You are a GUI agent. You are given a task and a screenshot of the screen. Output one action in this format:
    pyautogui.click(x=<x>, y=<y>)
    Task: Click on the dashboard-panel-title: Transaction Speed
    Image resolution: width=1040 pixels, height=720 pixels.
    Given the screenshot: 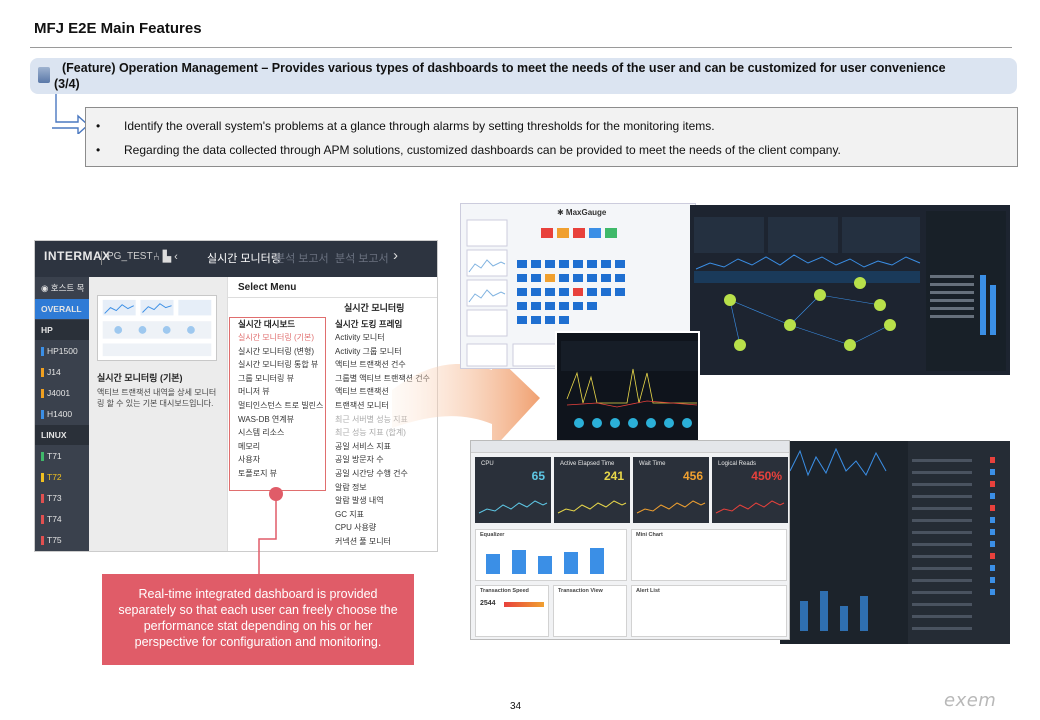 What is the action you would take?
    pyautogui.click(x=504, y=591)
    